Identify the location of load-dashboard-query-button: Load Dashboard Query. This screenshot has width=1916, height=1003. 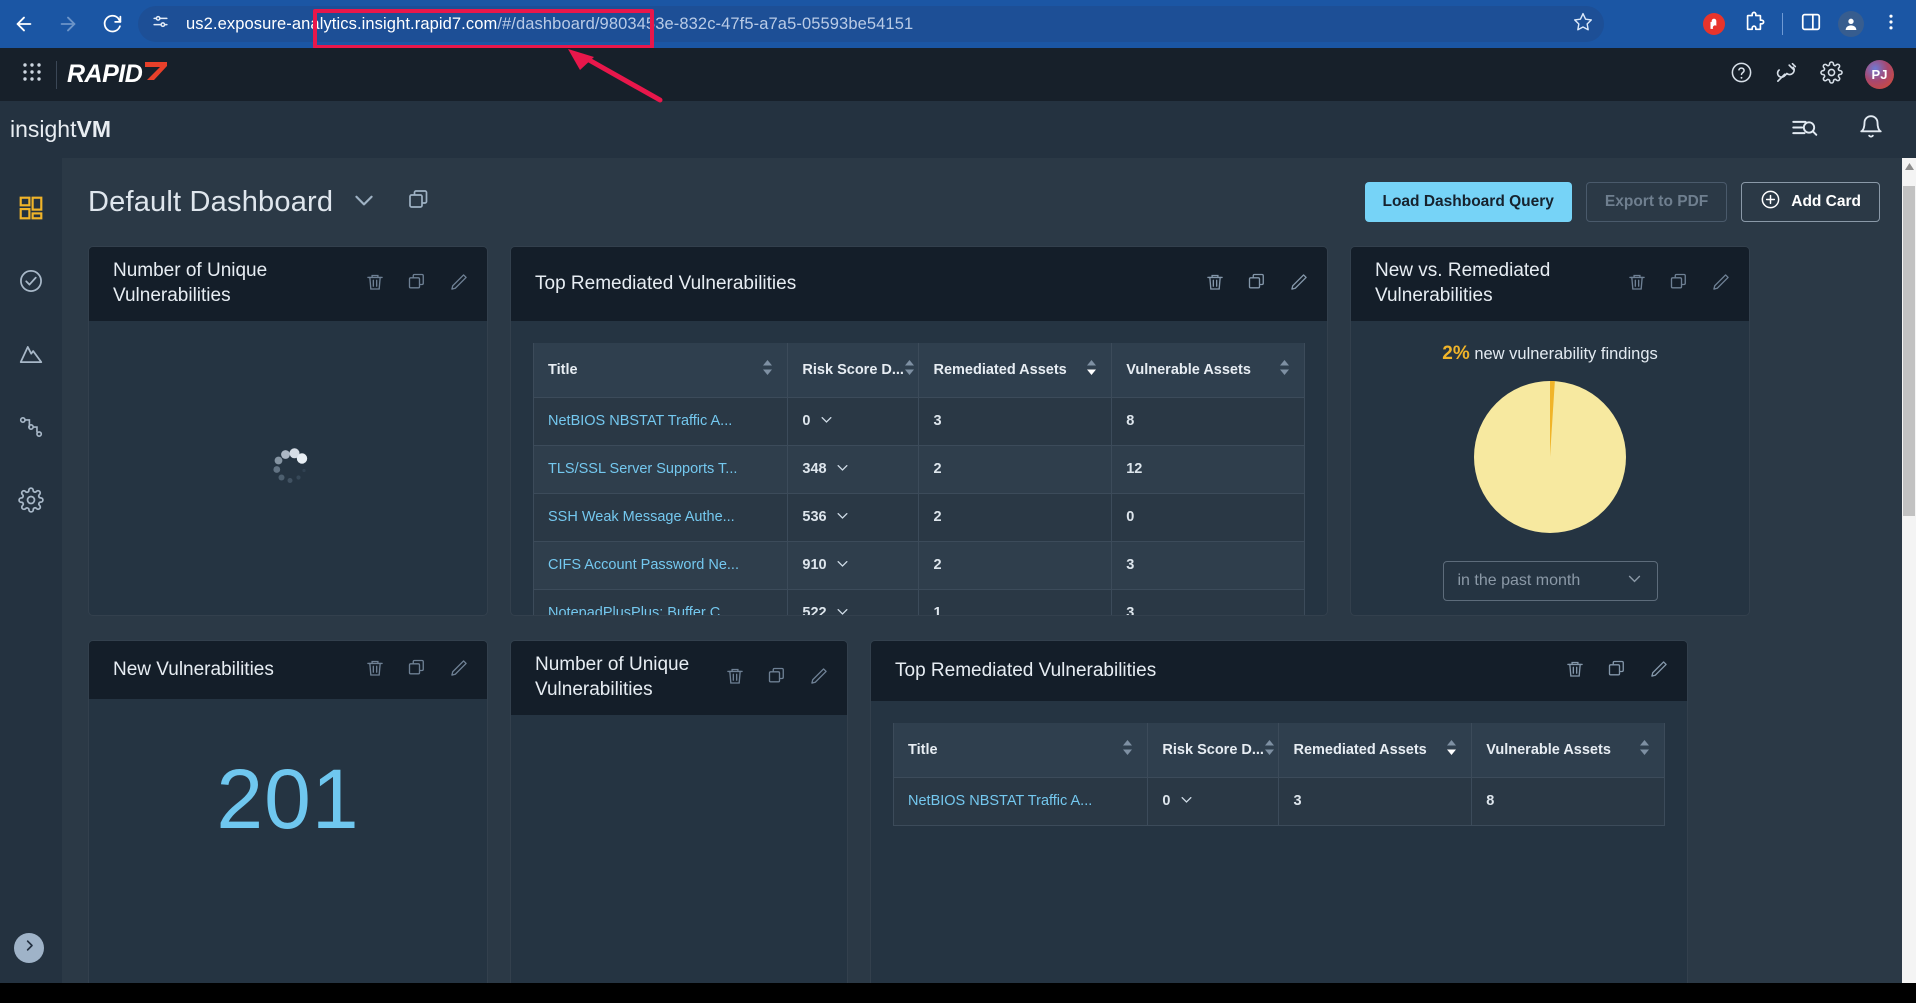
(1468, 202).